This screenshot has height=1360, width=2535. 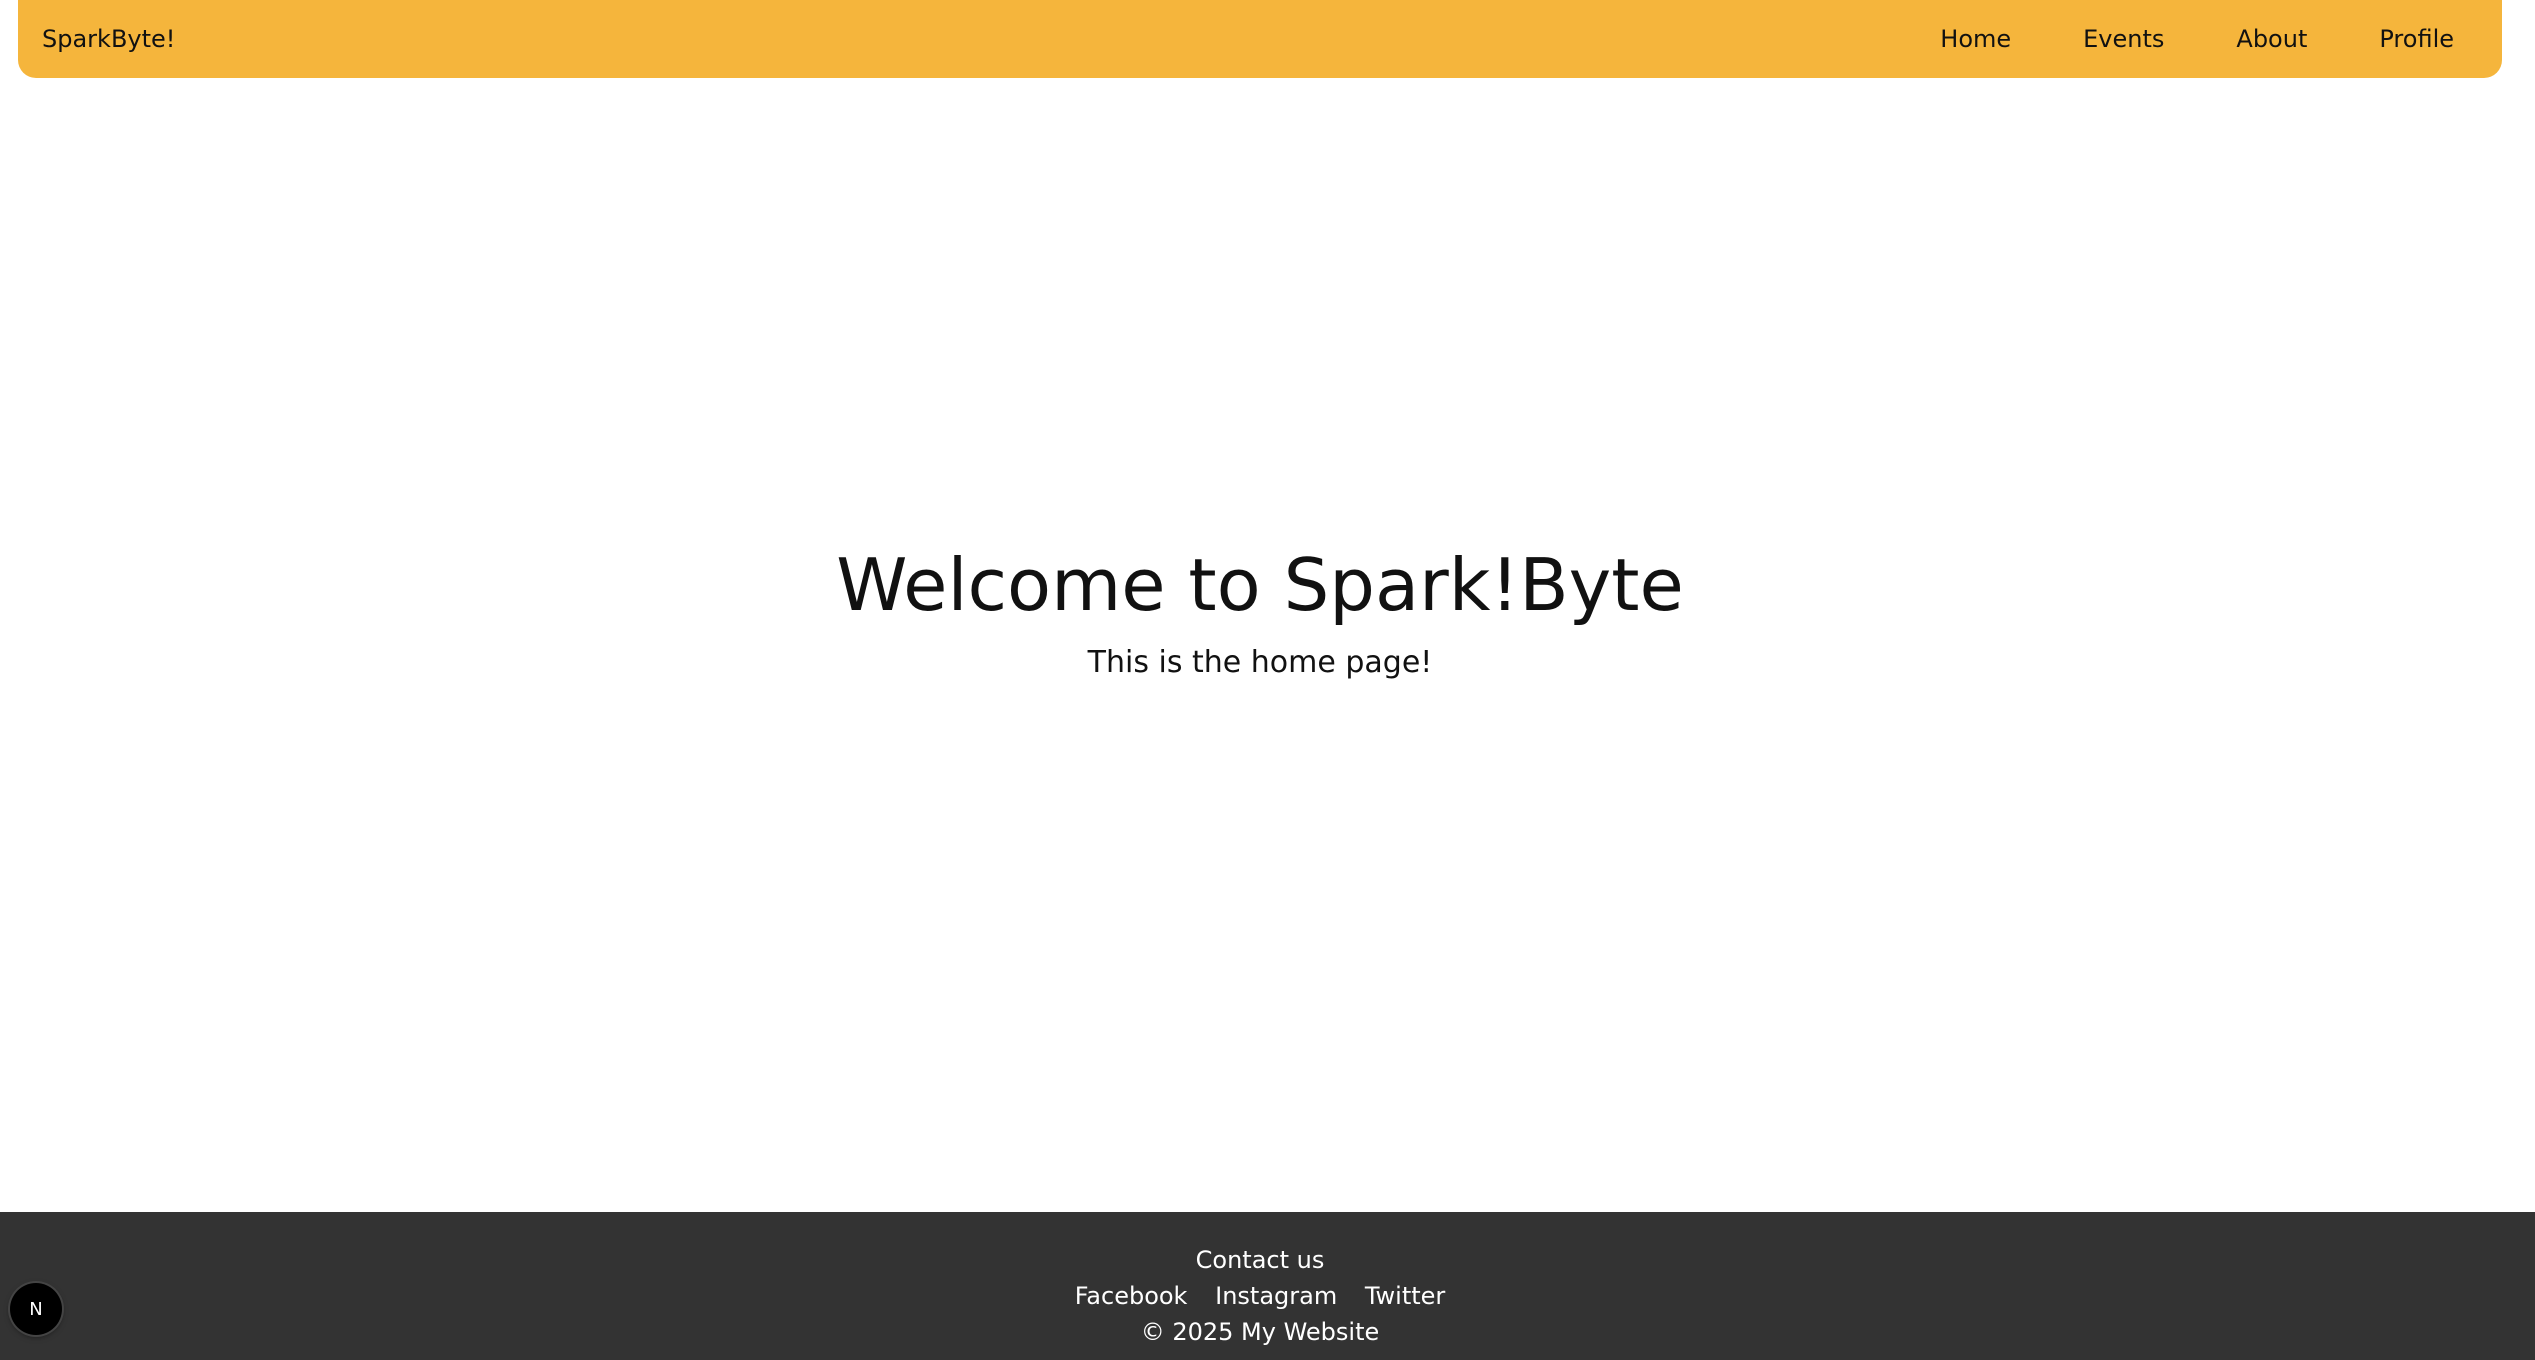 I want to click on nextjs-logo-icon: N, so click(x=35, y=1309).